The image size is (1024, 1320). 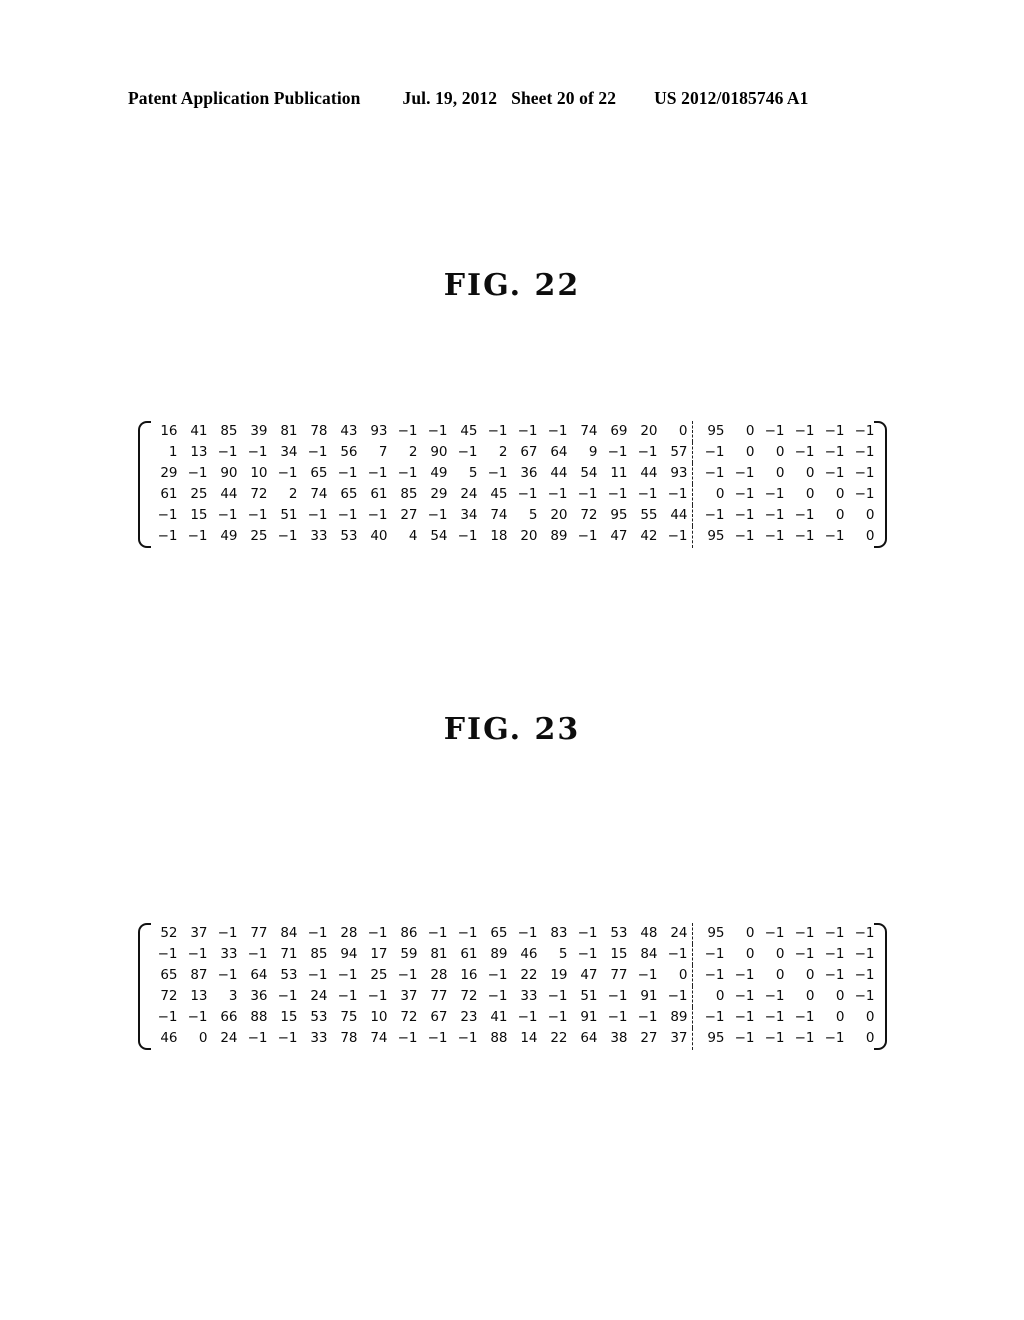 What do you see at coordinates (512, 285) in the screenshot?
I see `figure-22-title: FIG. 22` at bounding box center [512, 285].